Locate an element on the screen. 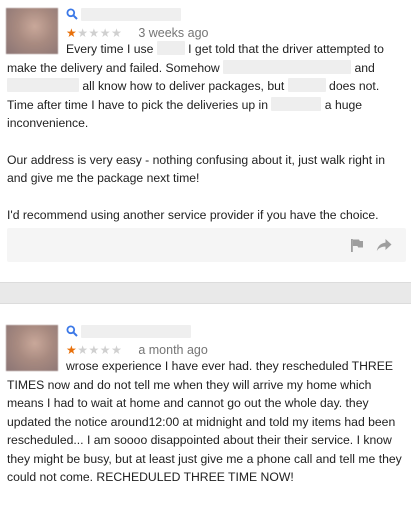 This screenshot has height=507, width=411. review-date: a month ago is located at coordinates (173, 350).